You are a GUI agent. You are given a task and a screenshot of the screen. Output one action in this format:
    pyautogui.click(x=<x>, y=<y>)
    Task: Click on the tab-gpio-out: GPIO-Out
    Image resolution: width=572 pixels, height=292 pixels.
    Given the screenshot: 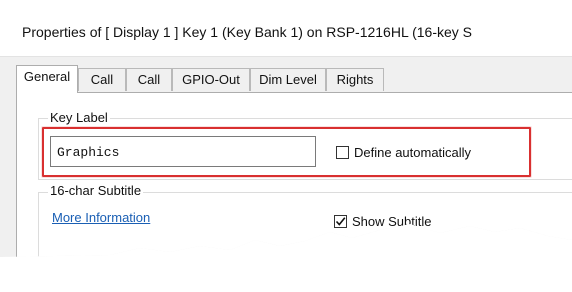 What is the action you would take?
    pyautogui.click(x=211, y=79)
    